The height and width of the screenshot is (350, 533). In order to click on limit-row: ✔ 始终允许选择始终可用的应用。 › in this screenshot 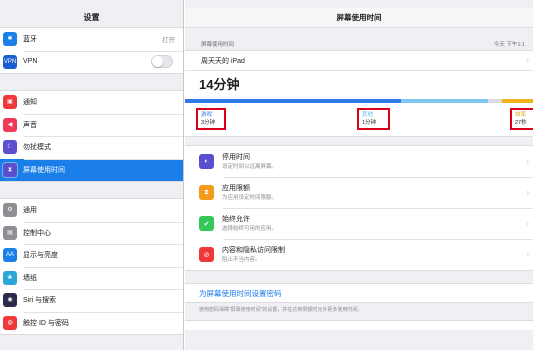, I will do `click(359, 223)`.